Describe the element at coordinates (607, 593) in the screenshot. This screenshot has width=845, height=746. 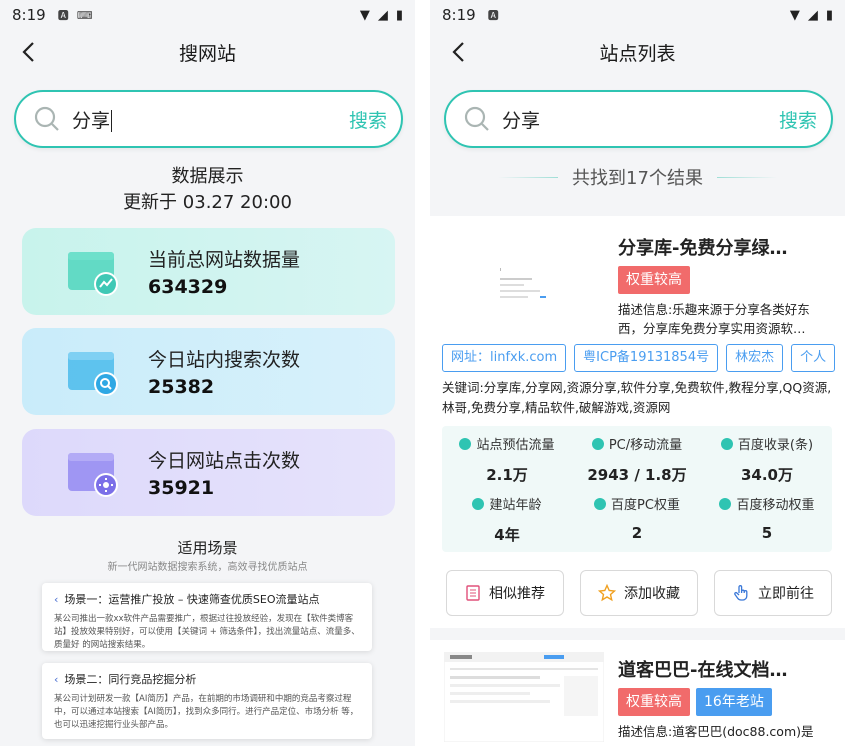
I see `star-icon` at that location.